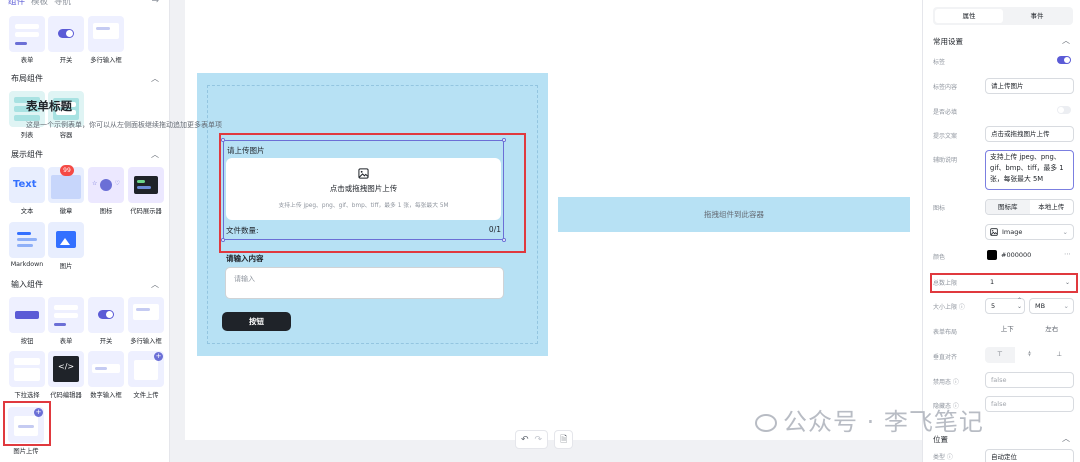 The height and width of the screenshot is (462, 1080). I want to click on prop-label: 大小上限 ⓘ, so click(949, 307).